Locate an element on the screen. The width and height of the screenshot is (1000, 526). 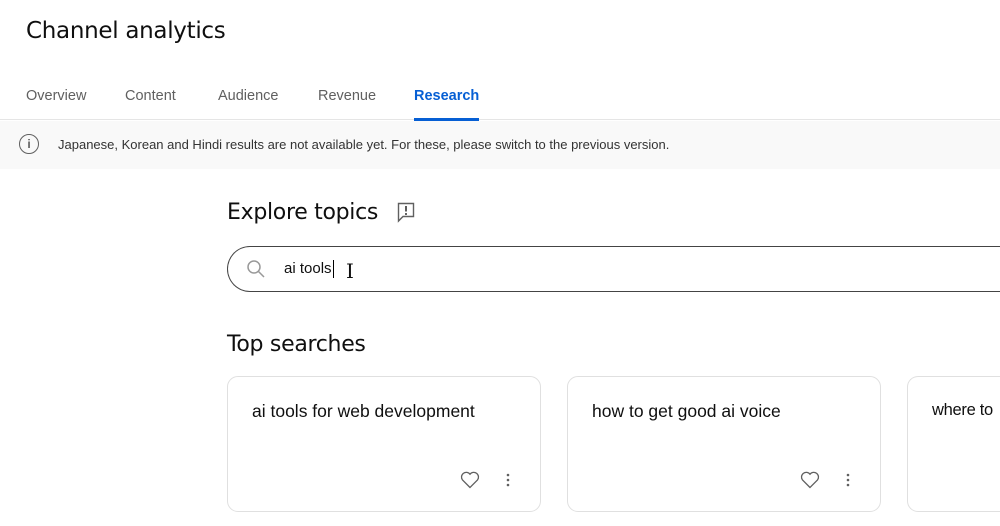
search-card: how to get good ai voice is located at coordinates (724, 444).